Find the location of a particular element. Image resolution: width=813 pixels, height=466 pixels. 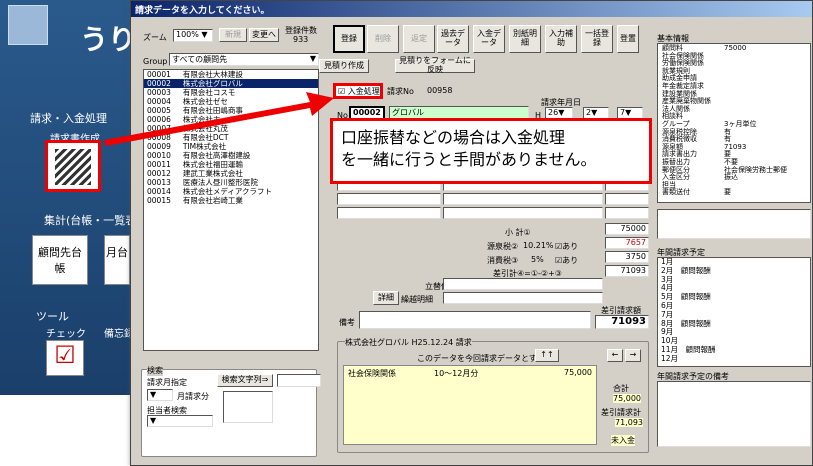

previous-items-table: 社会保険関係 10～12月分 75,000 is located at coordinates (470, 405).